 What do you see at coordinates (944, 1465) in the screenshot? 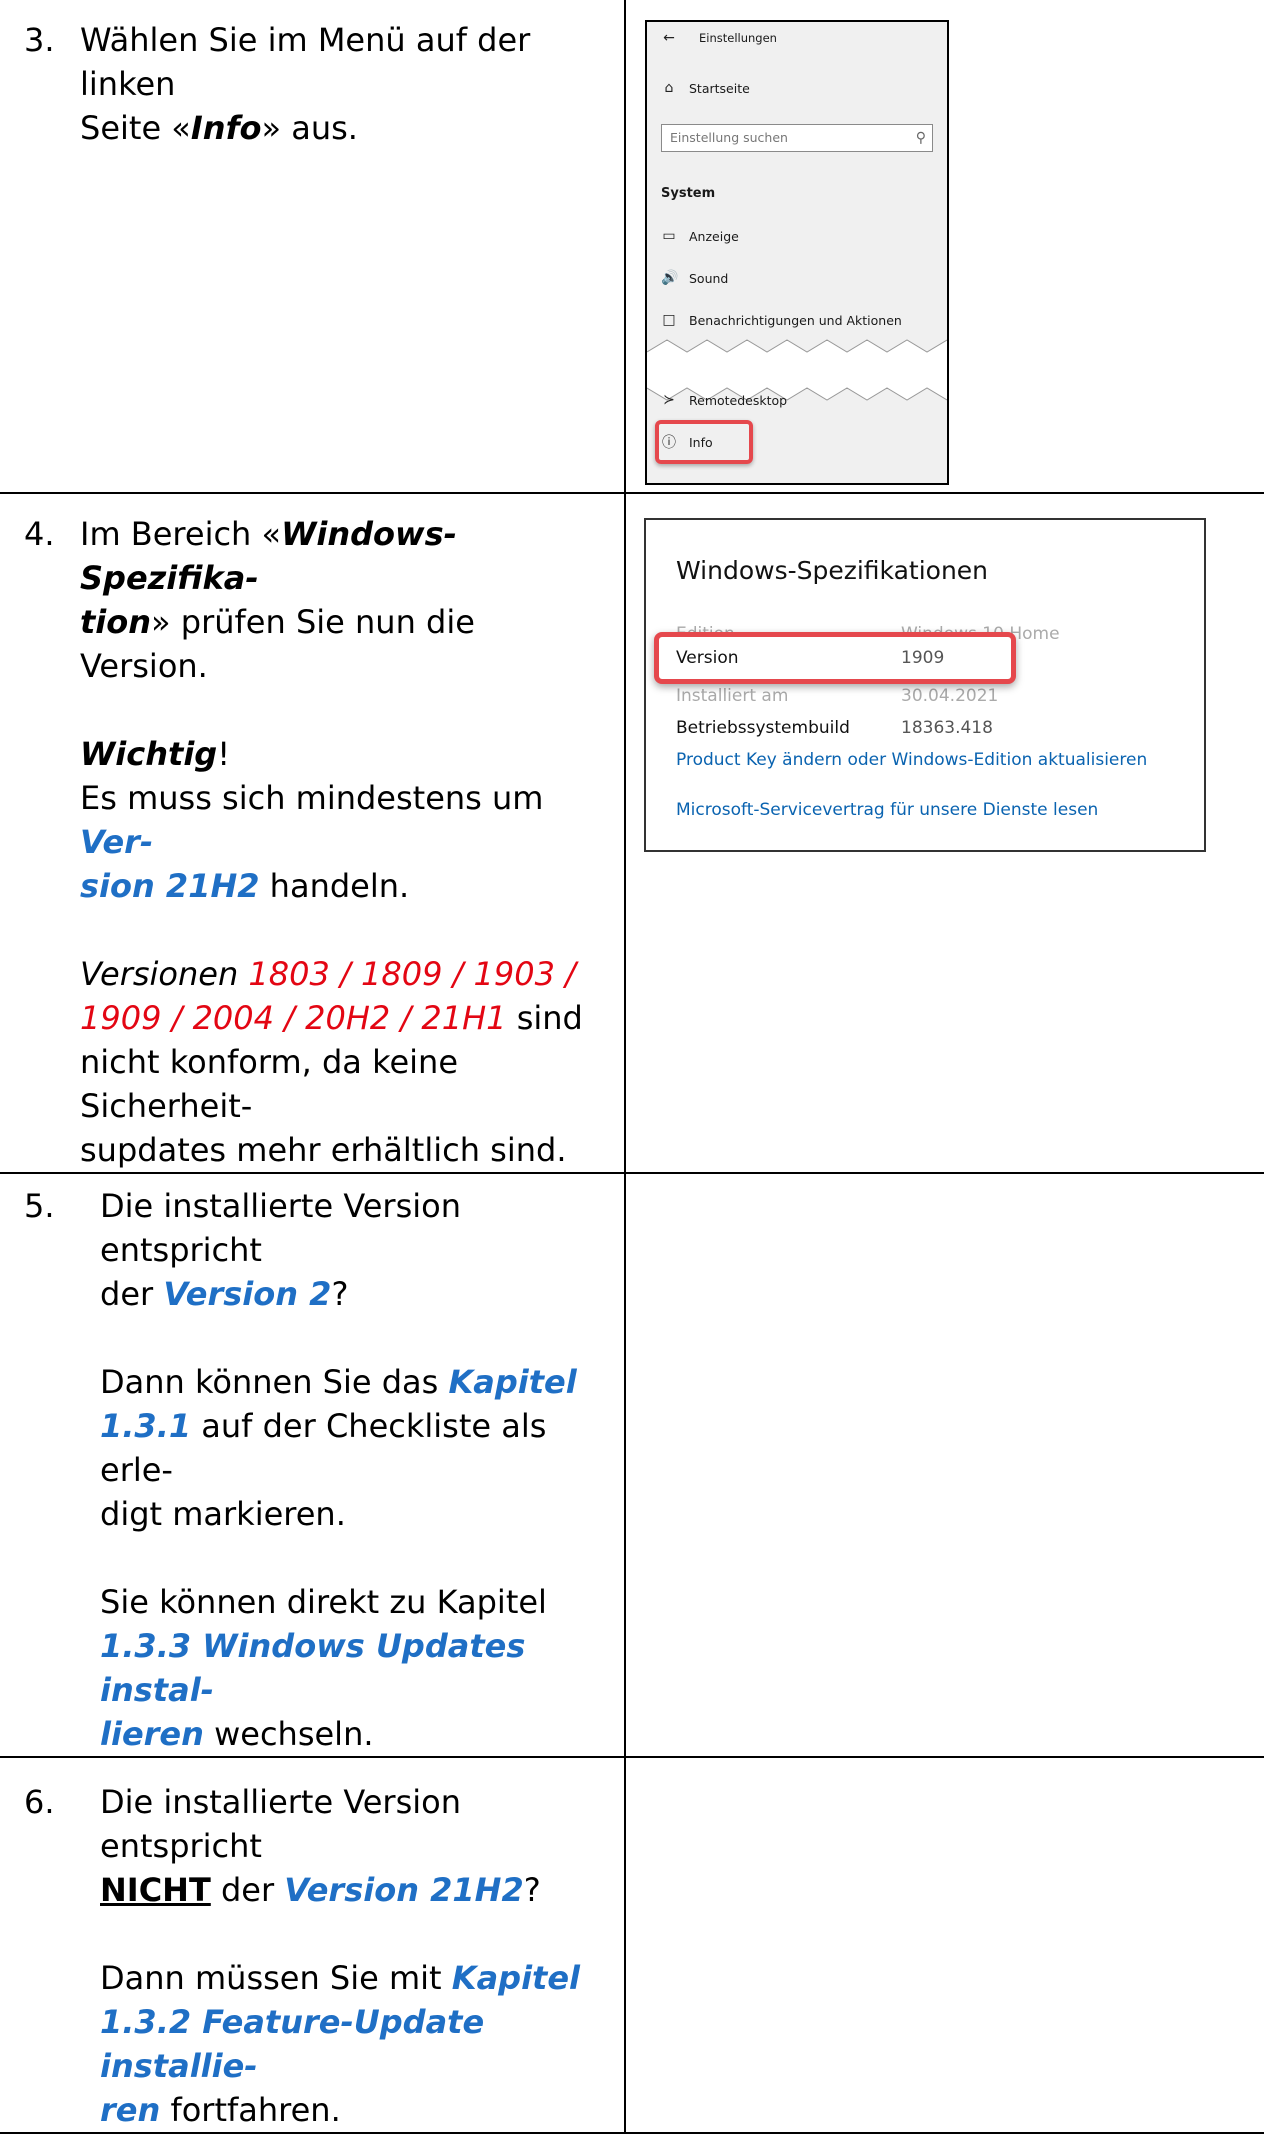
I see `step-5-image-cell` at bounding box center [944, 1465].